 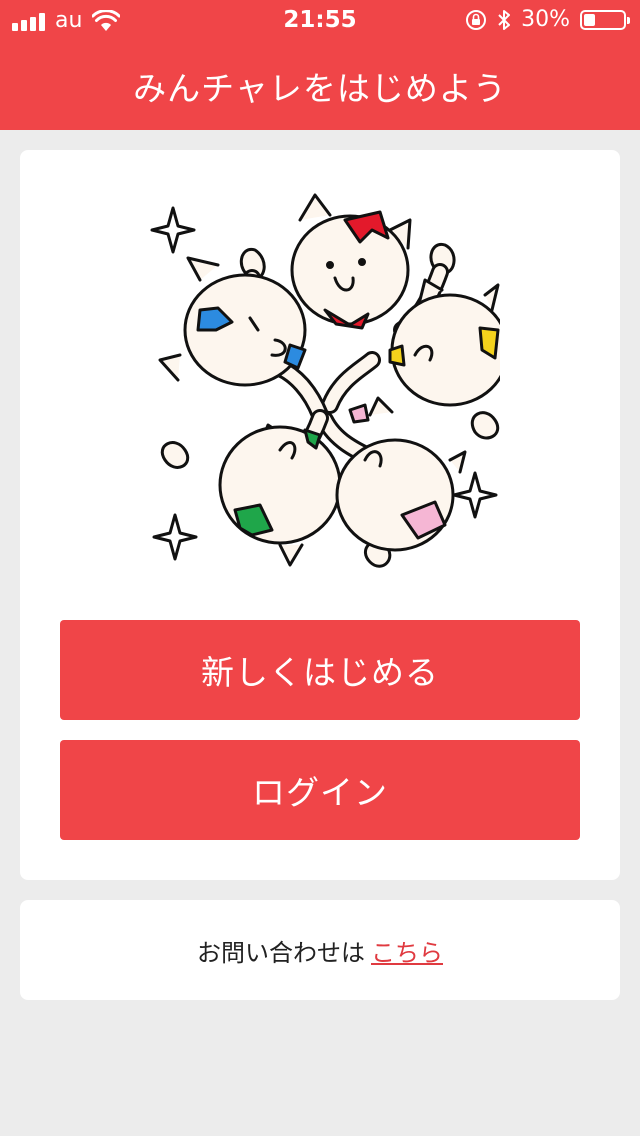 What do you see at coordinates (407, 953) in the screenshot?
I see `contact-link: こちら` at bounding box center [407, 953].